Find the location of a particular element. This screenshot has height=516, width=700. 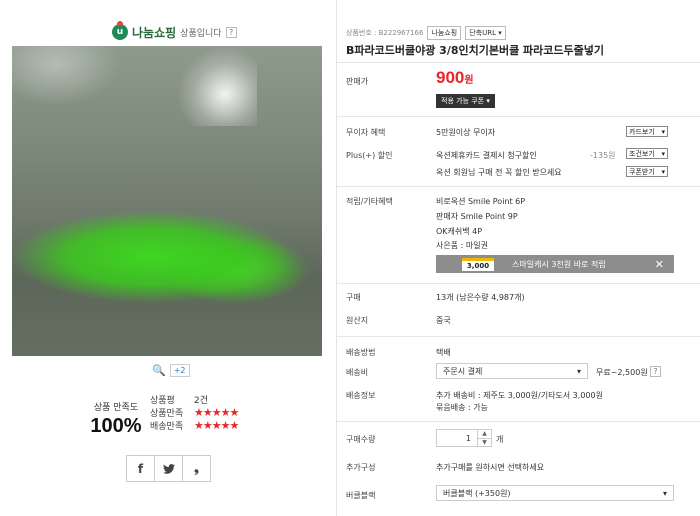

points-line: 판매자 Smile Point 9P is located at coordinates (477, 216).